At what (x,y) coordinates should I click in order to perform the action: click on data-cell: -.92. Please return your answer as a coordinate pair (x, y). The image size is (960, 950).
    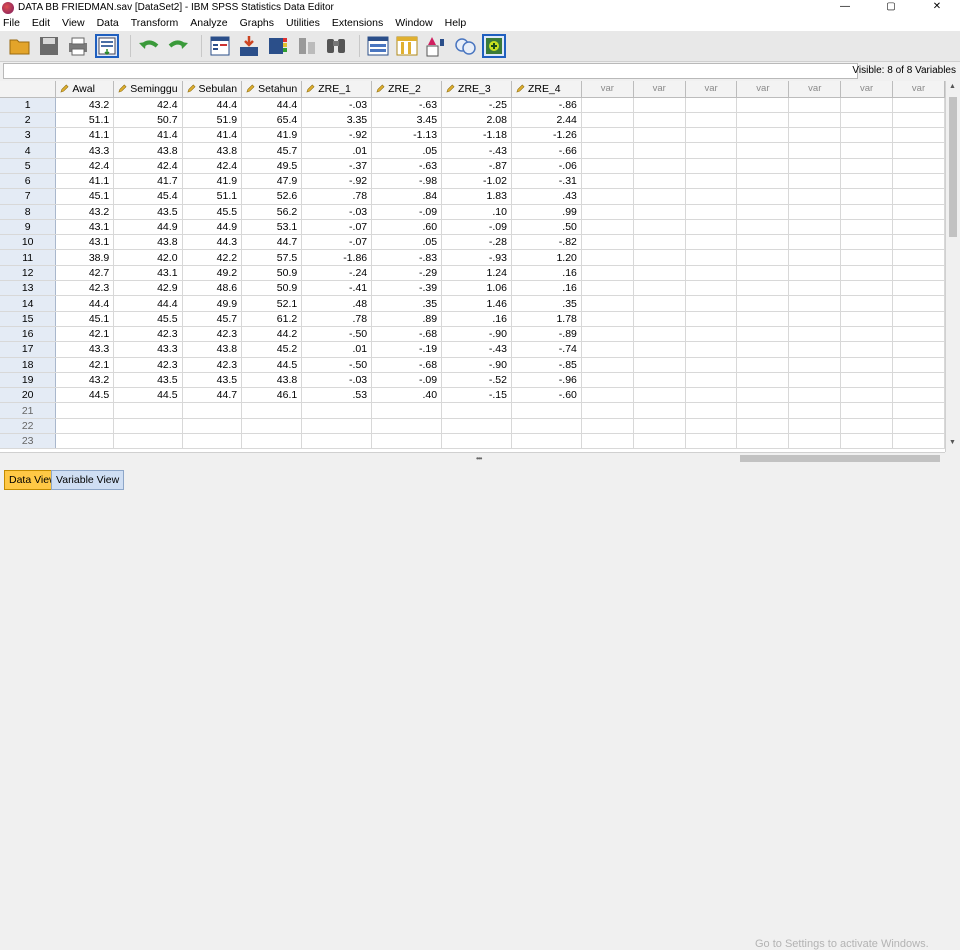
    Looking at the image, I should click on (337, 135).